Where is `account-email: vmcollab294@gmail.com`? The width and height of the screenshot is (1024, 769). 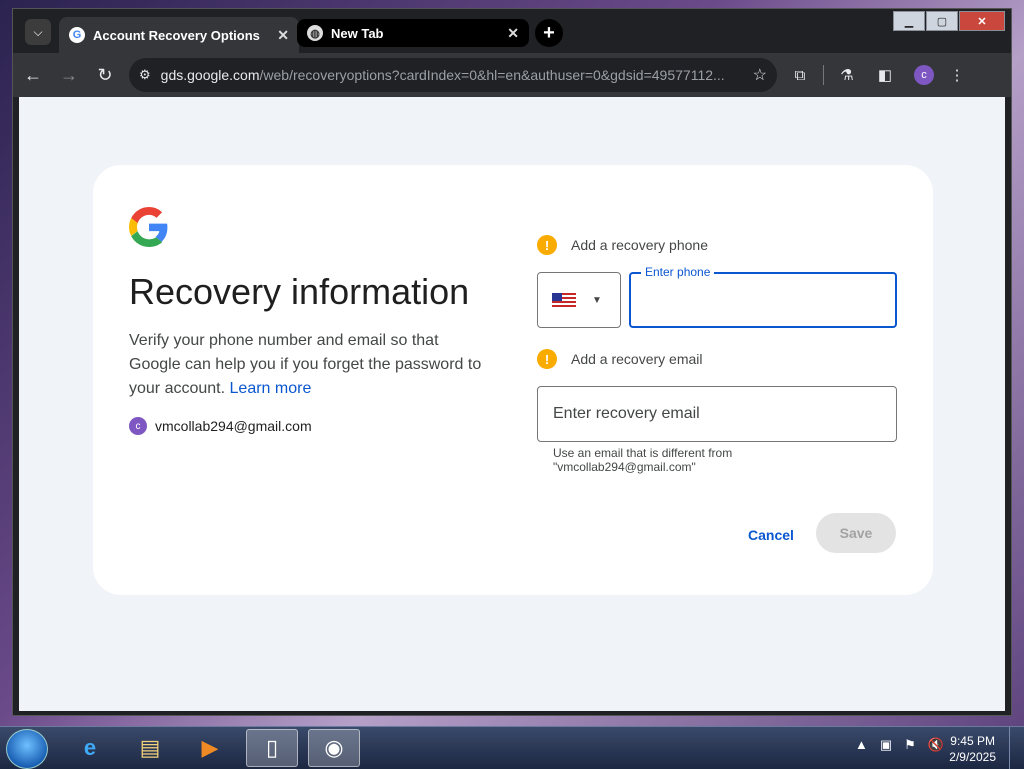 account-email: vmcollab294@gmail.com is located at coordinates (233, 426).